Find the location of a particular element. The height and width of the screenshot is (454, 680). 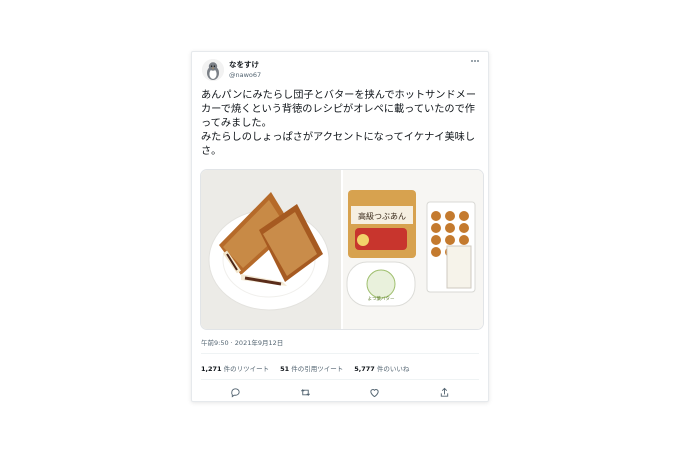

tweet-actions is located at coordinates (340, 392).